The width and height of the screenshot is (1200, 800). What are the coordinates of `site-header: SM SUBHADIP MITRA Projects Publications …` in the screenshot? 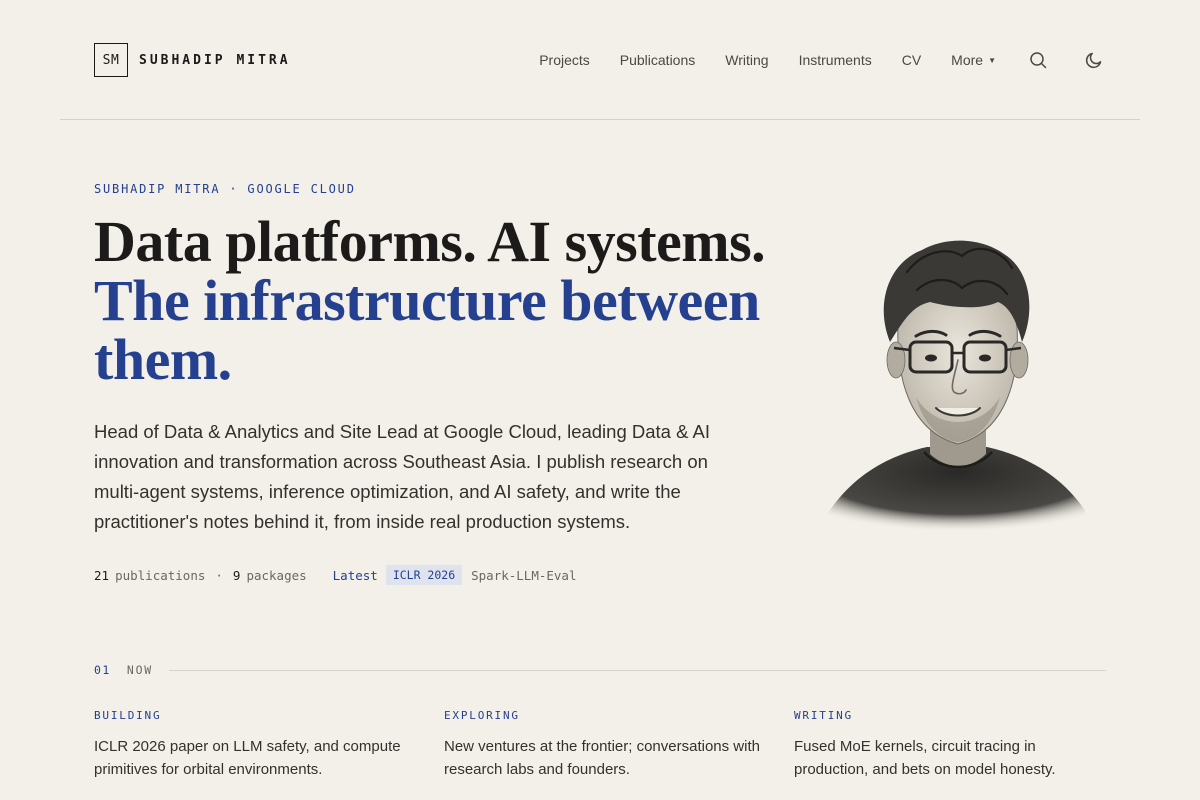 It's located at (600, 60).